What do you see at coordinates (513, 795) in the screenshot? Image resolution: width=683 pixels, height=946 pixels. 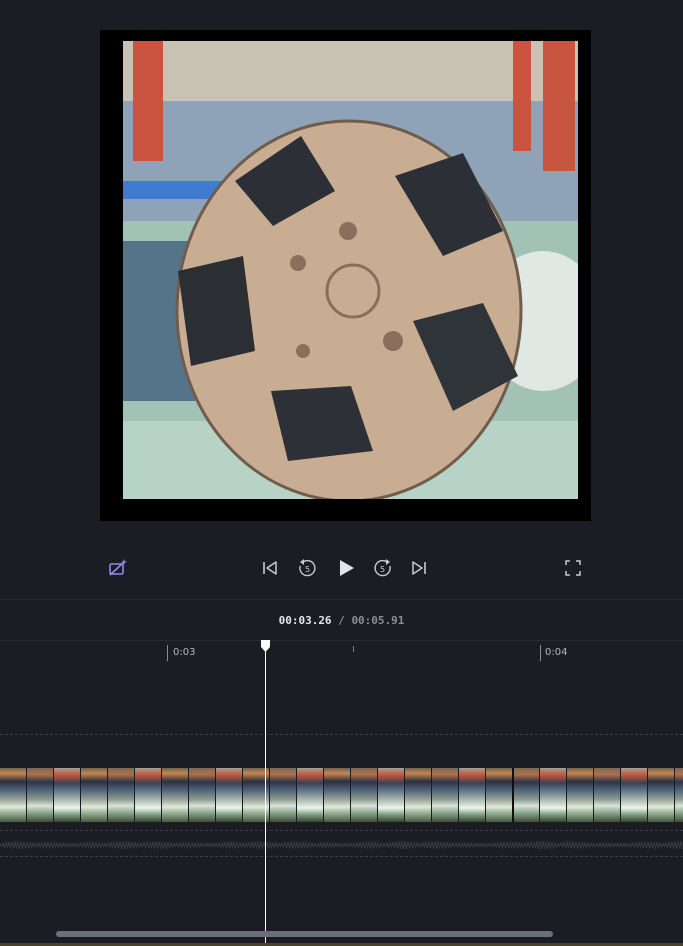 I see `clip-boundary` at bounding box center [513, 795].